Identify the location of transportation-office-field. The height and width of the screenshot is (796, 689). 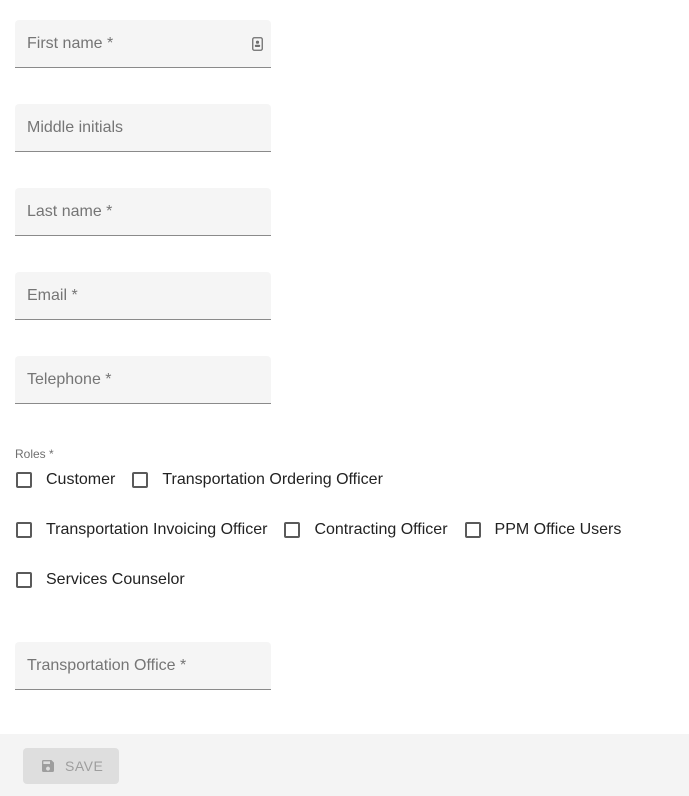
(143, 666).